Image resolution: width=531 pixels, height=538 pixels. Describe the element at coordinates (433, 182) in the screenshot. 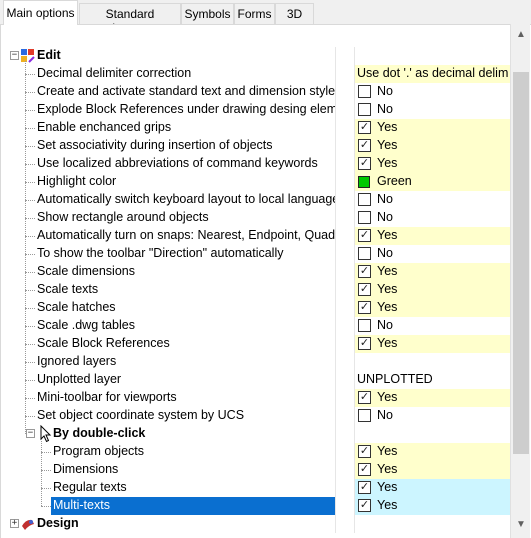

I see `property-value-cell: Green` at that location.